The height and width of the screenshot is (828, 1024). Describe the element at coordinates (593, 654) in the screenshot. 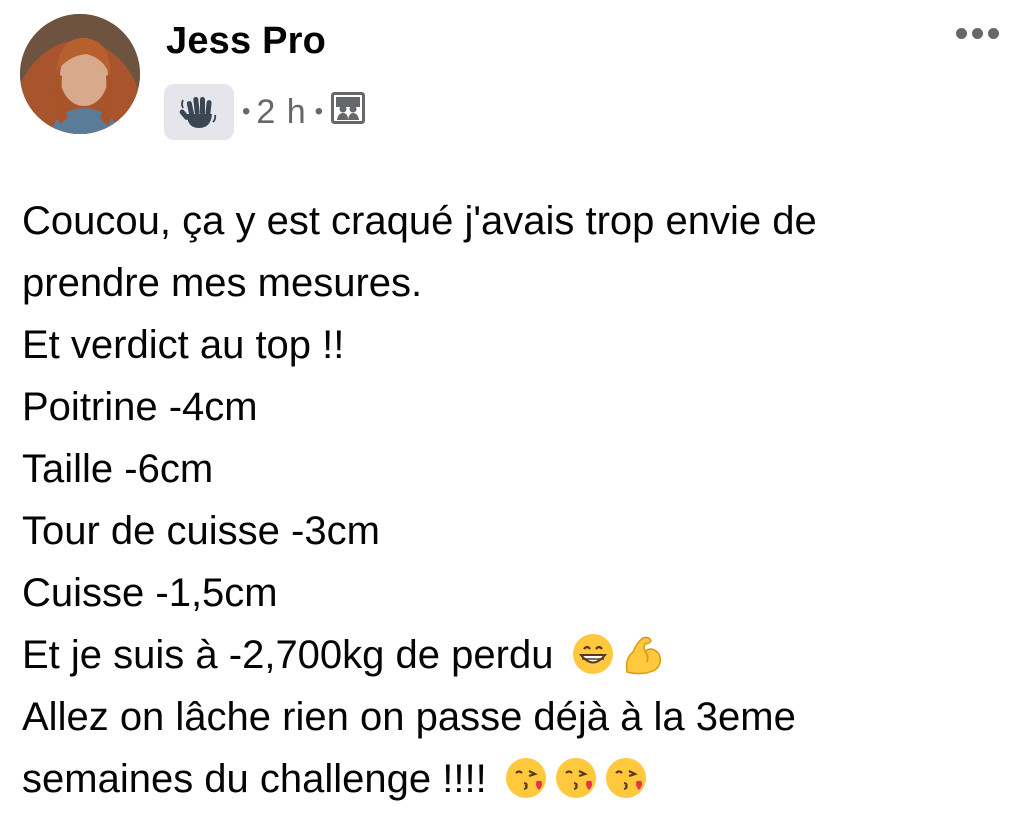

I see `grinning-face-emoji` at that location.